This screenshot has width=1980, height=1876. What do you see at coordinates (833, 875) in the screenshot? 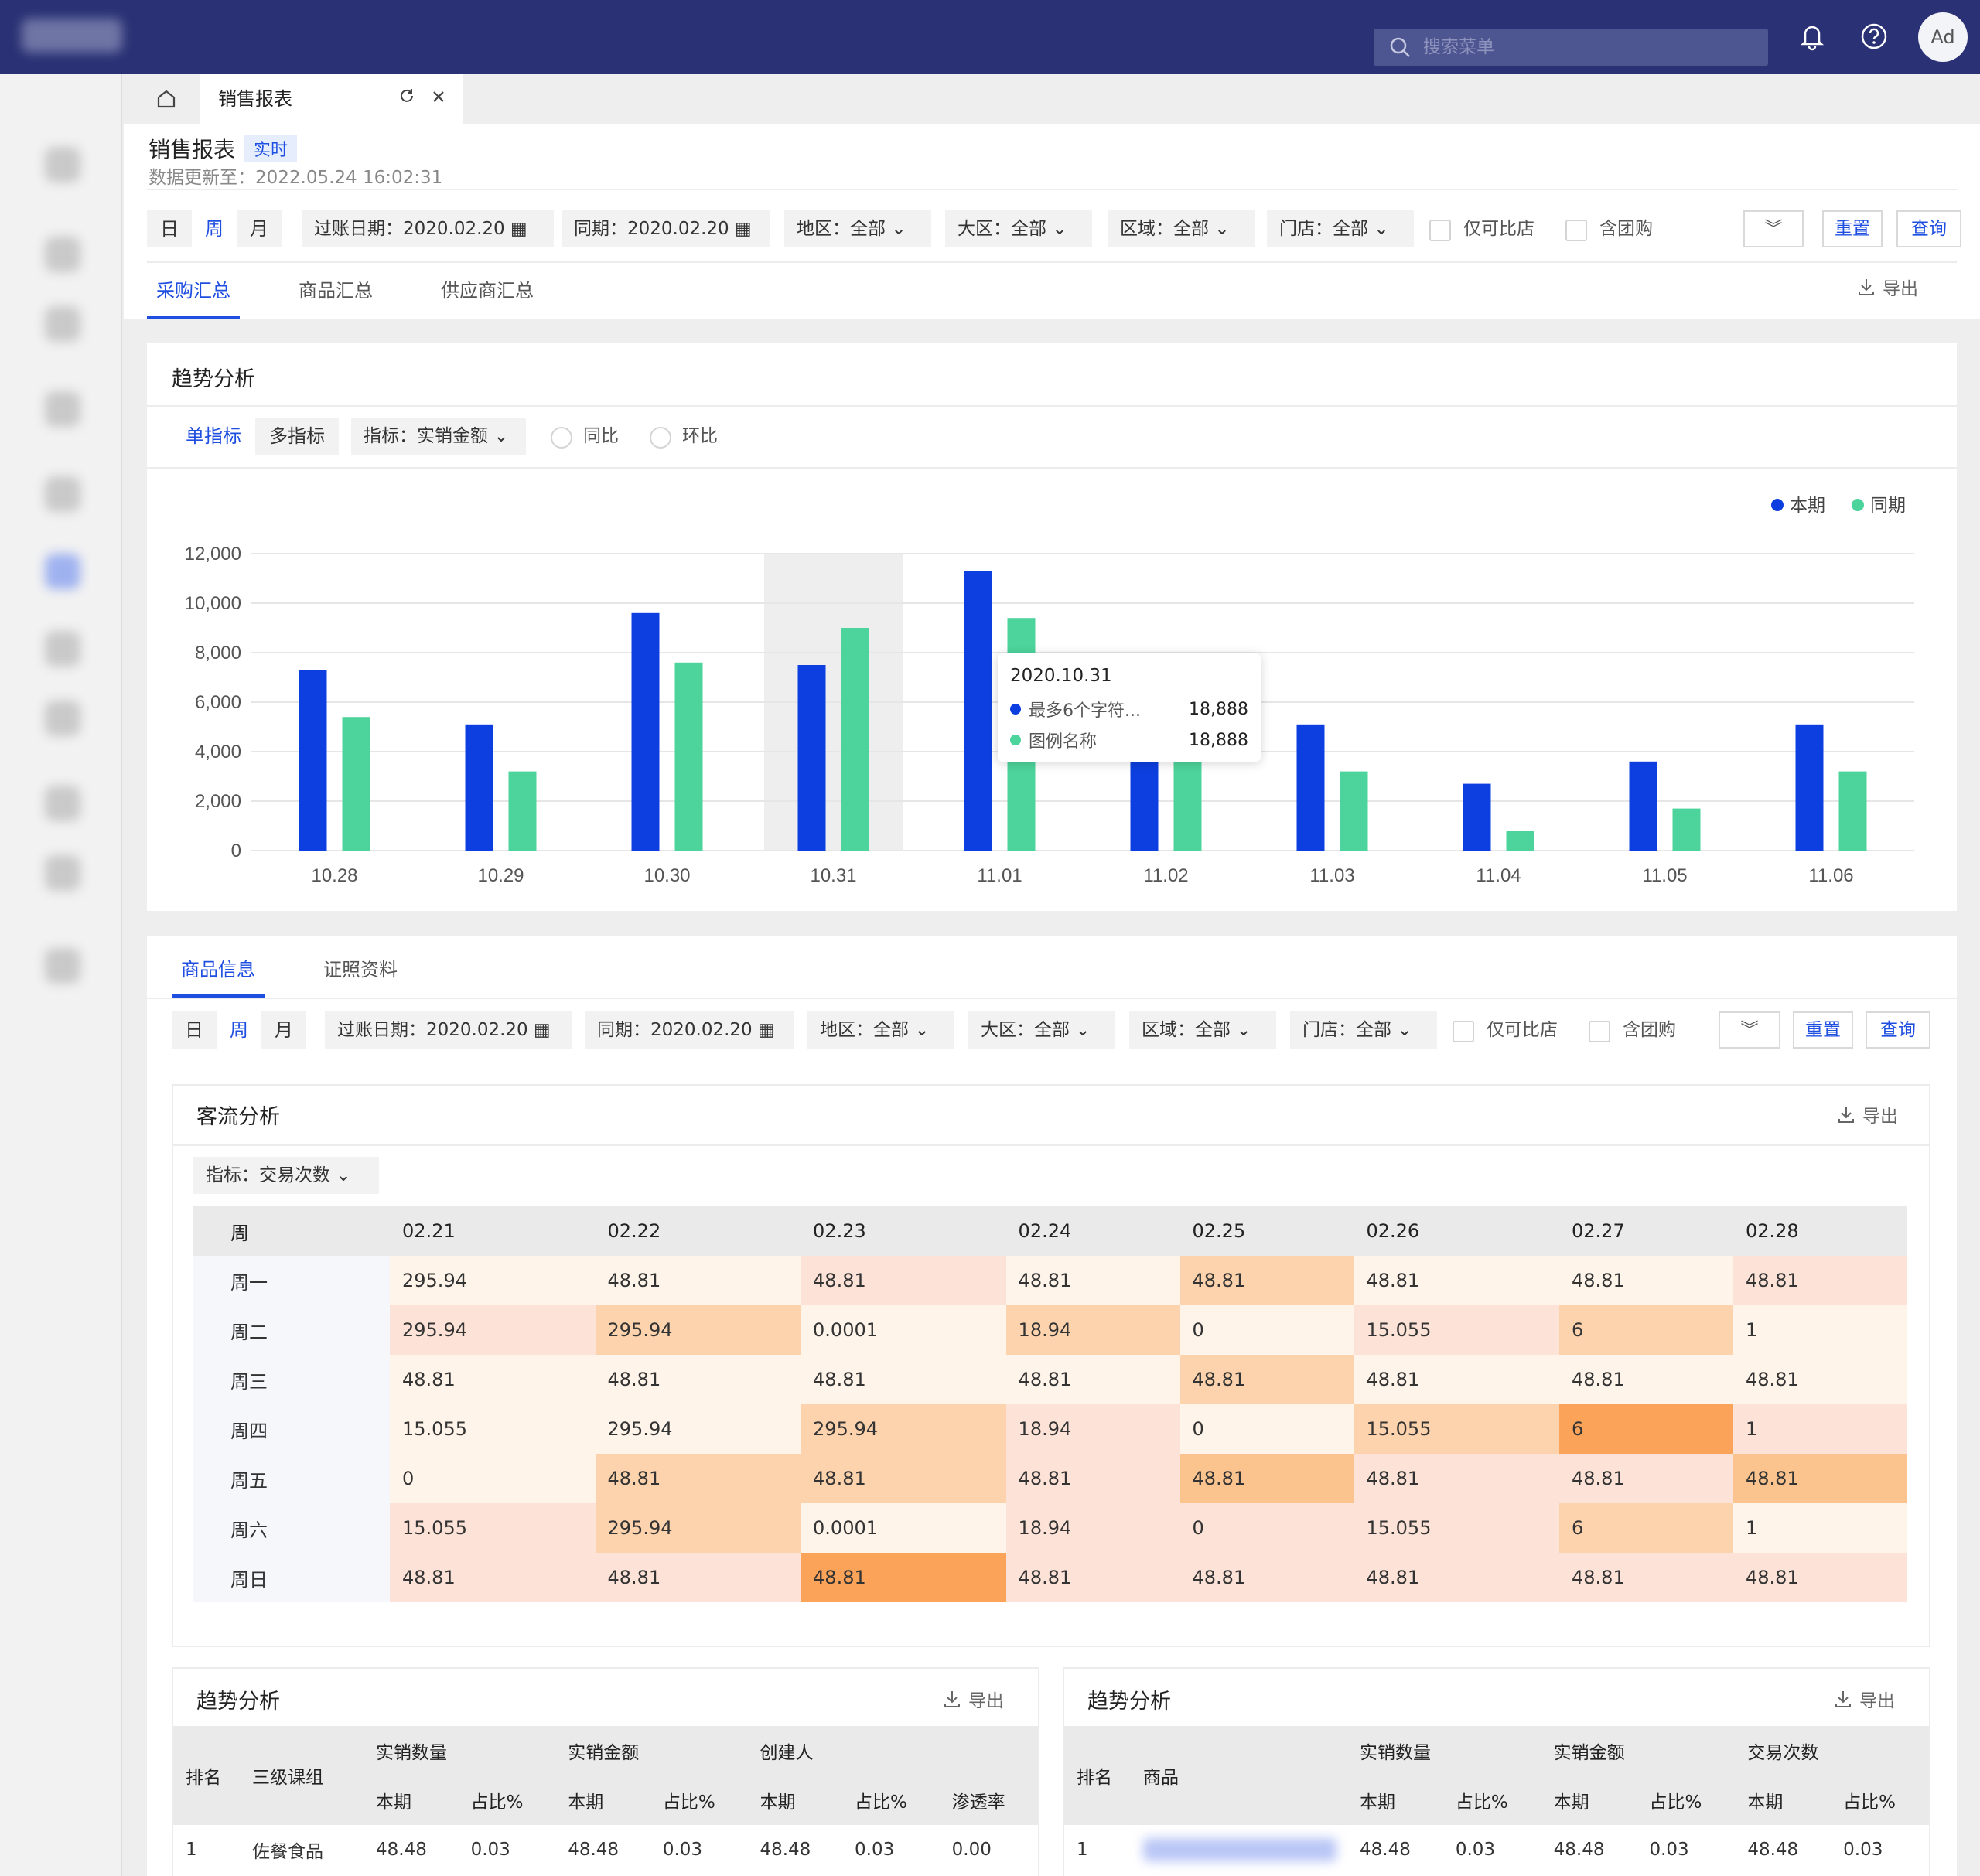
I see `x-tick-label: 10.31` at bounding box center [833, 875].